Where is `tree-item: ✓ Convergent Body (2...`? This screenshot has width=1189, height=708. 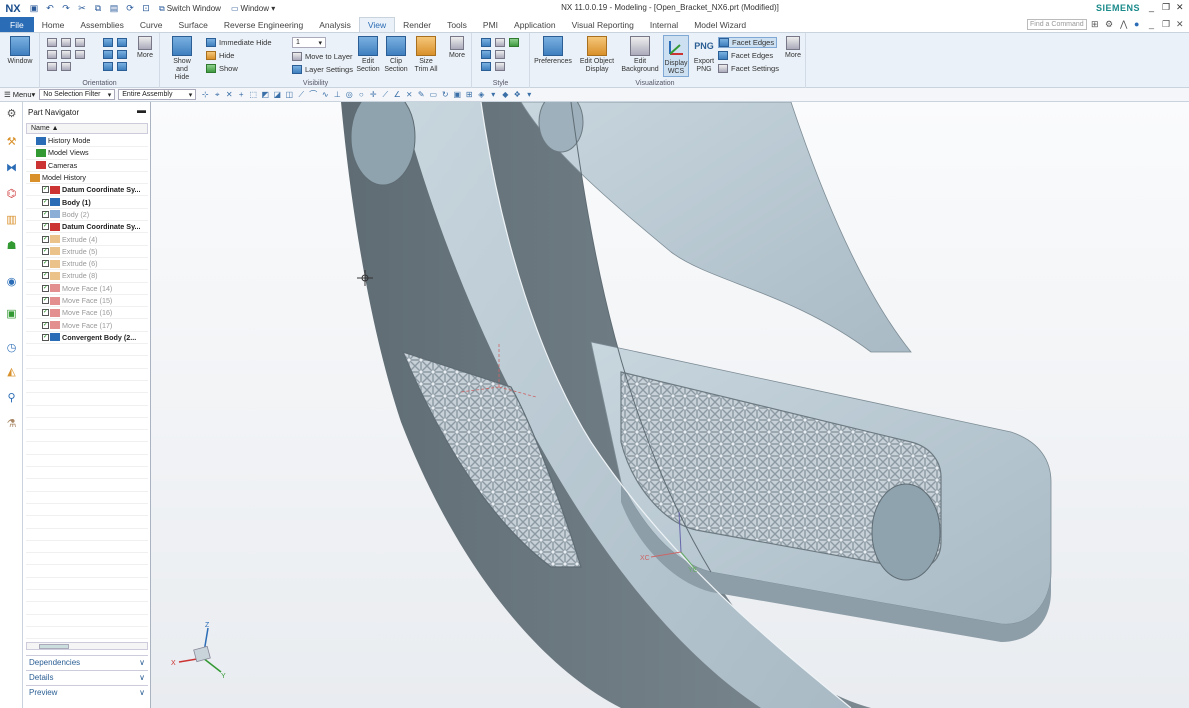
tree-item: ✓ Convergent Body (2... is located at coordinates (87, 338).